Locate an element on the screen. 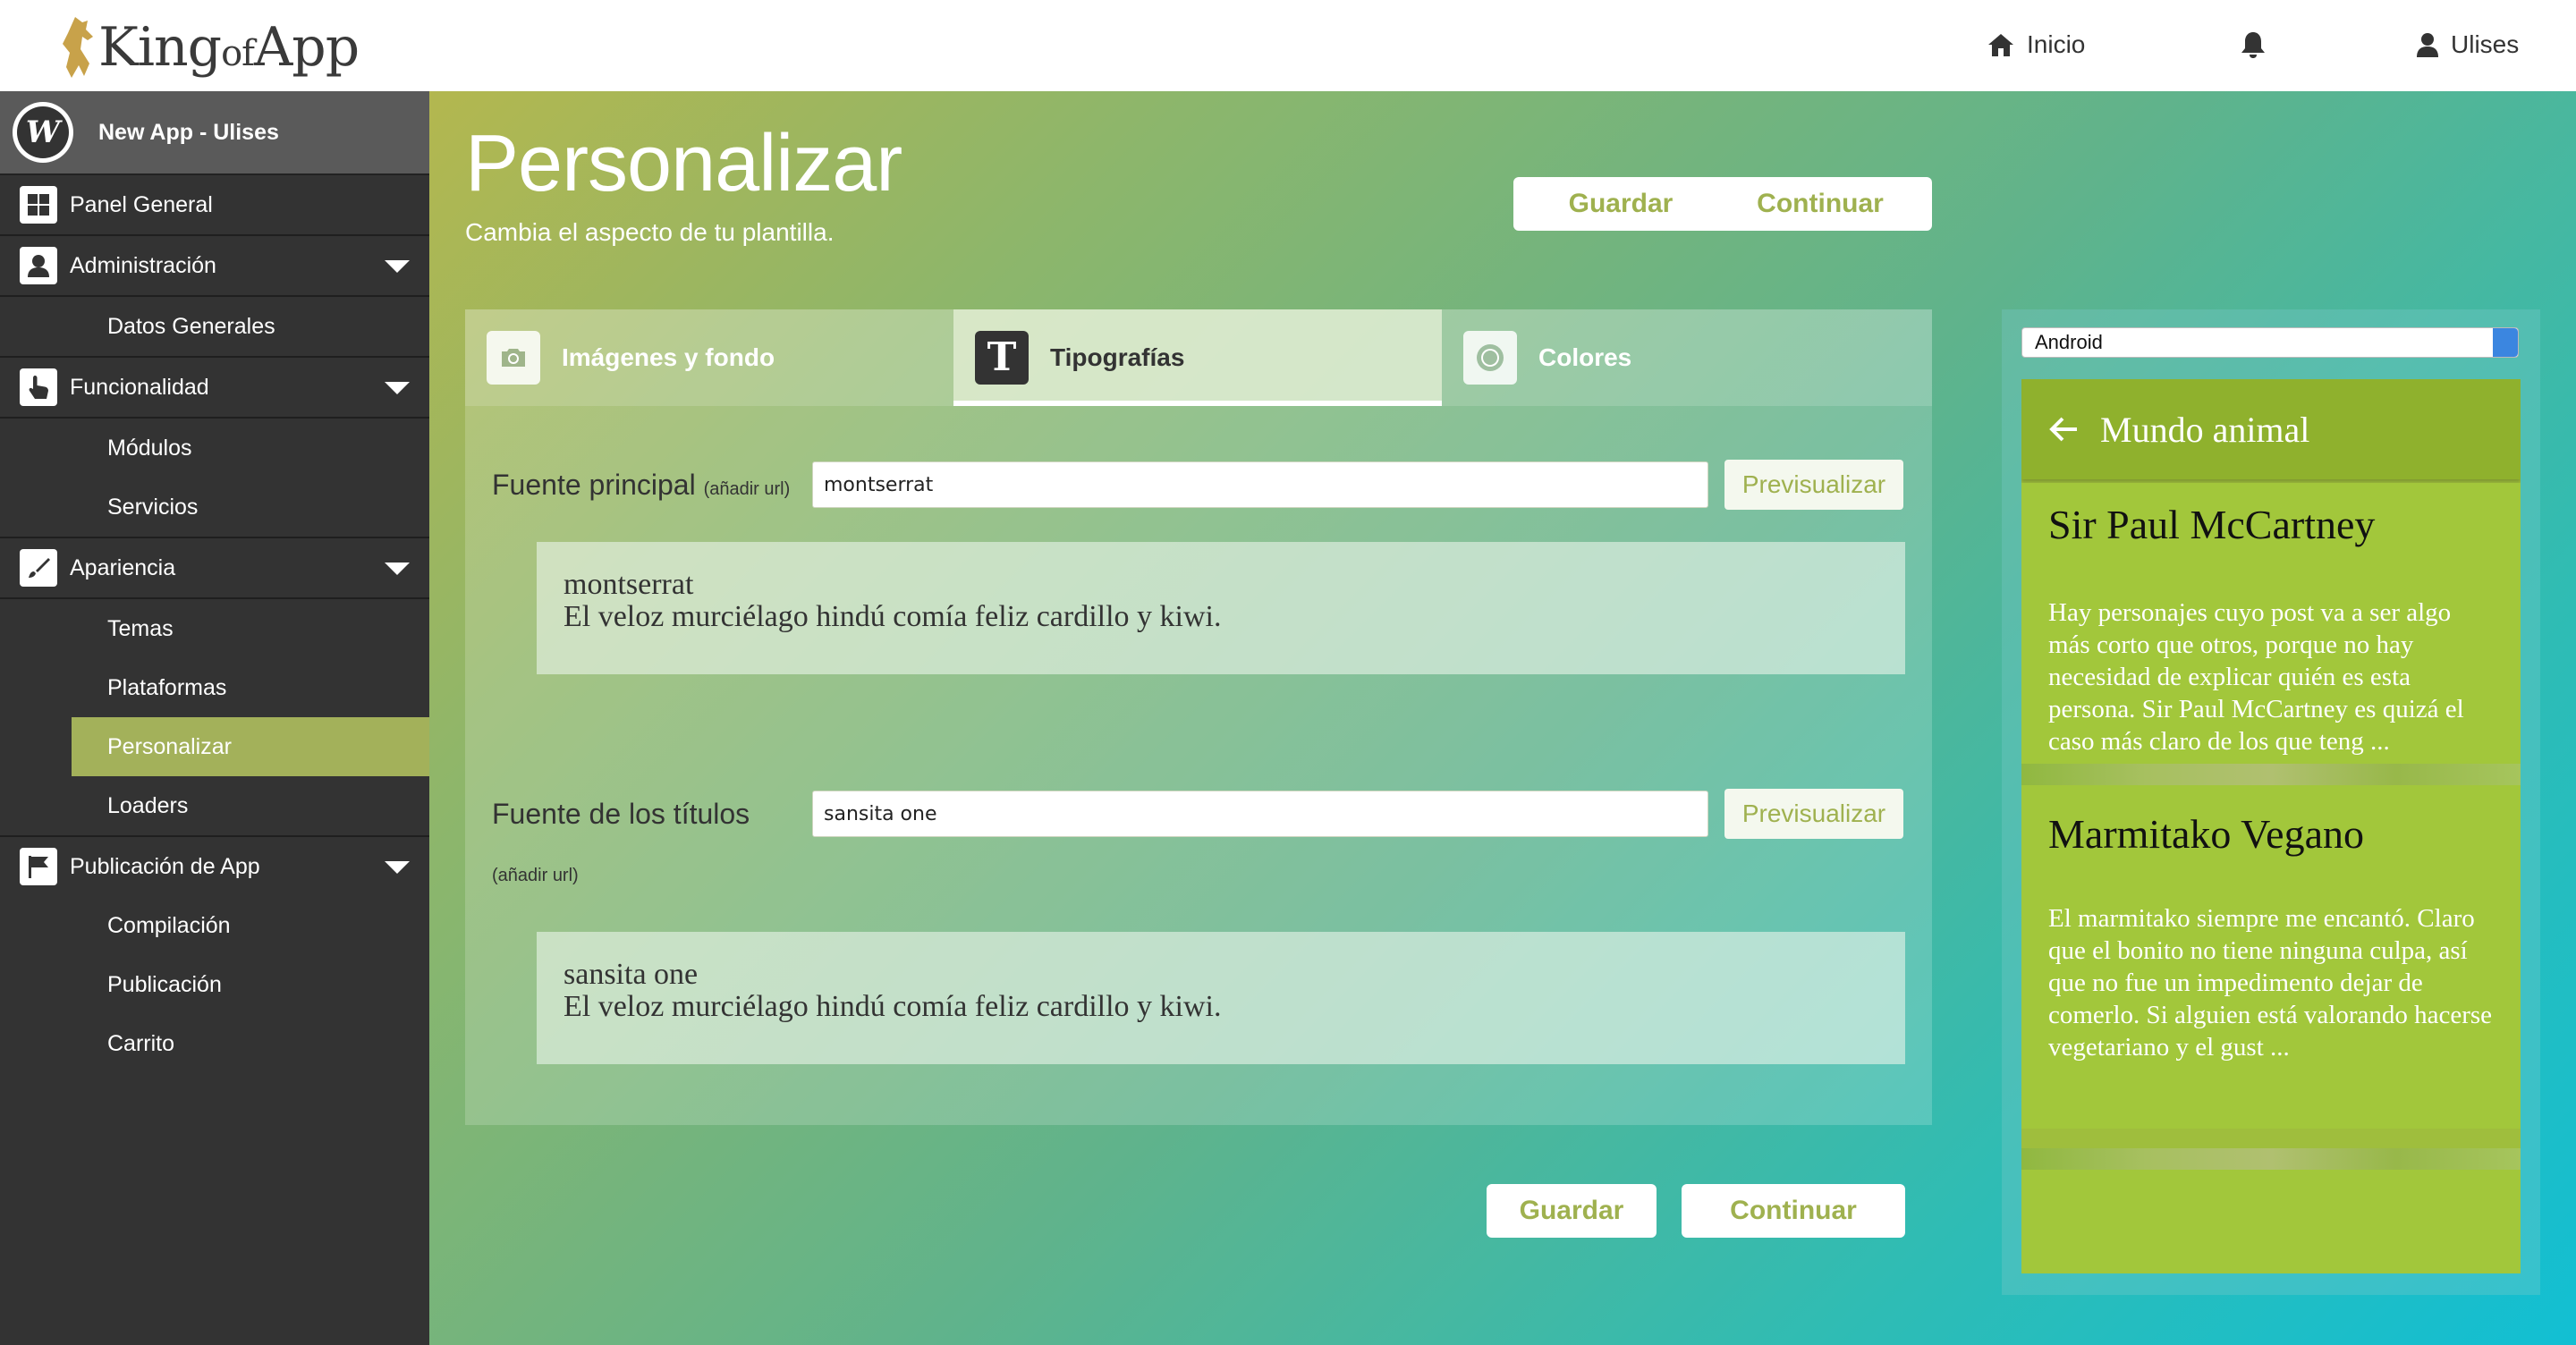  sidebar-item-carrito: Carrito is located at coordinates (214, 1043).